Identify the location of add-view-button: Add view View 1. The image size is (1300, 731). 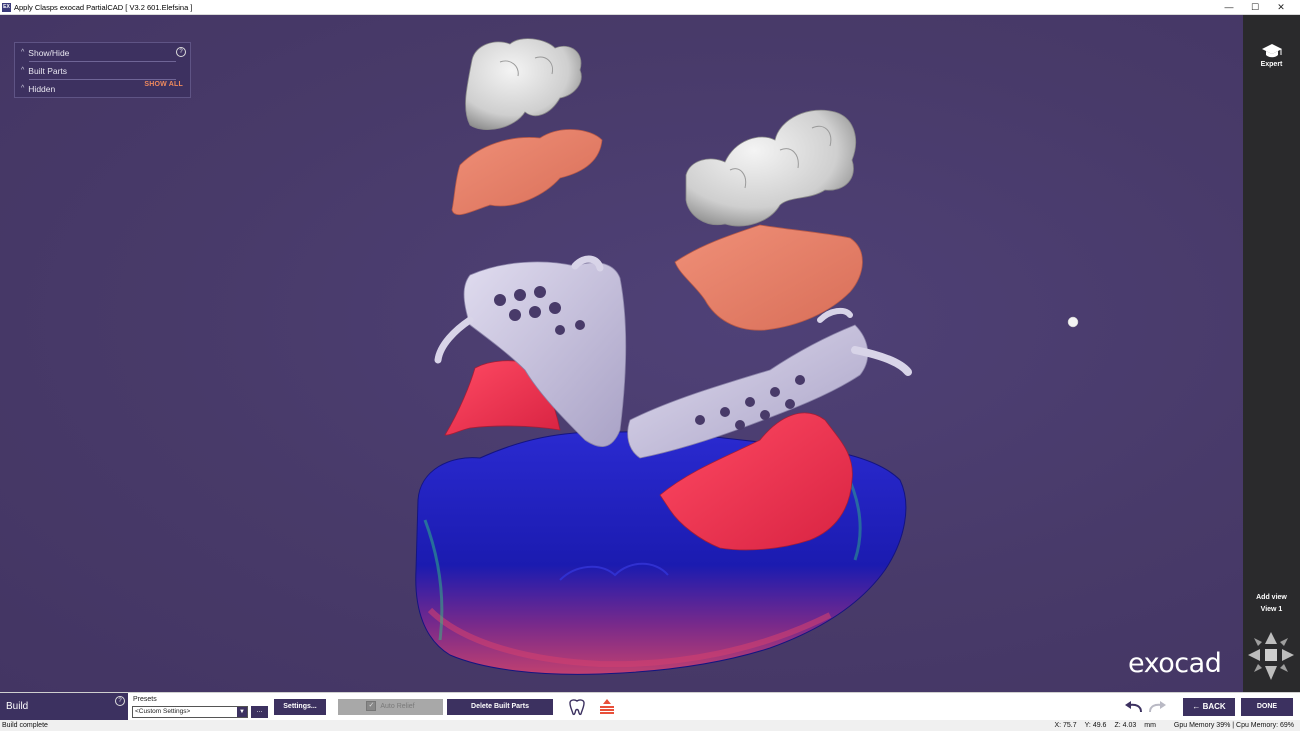
(1271, 604).